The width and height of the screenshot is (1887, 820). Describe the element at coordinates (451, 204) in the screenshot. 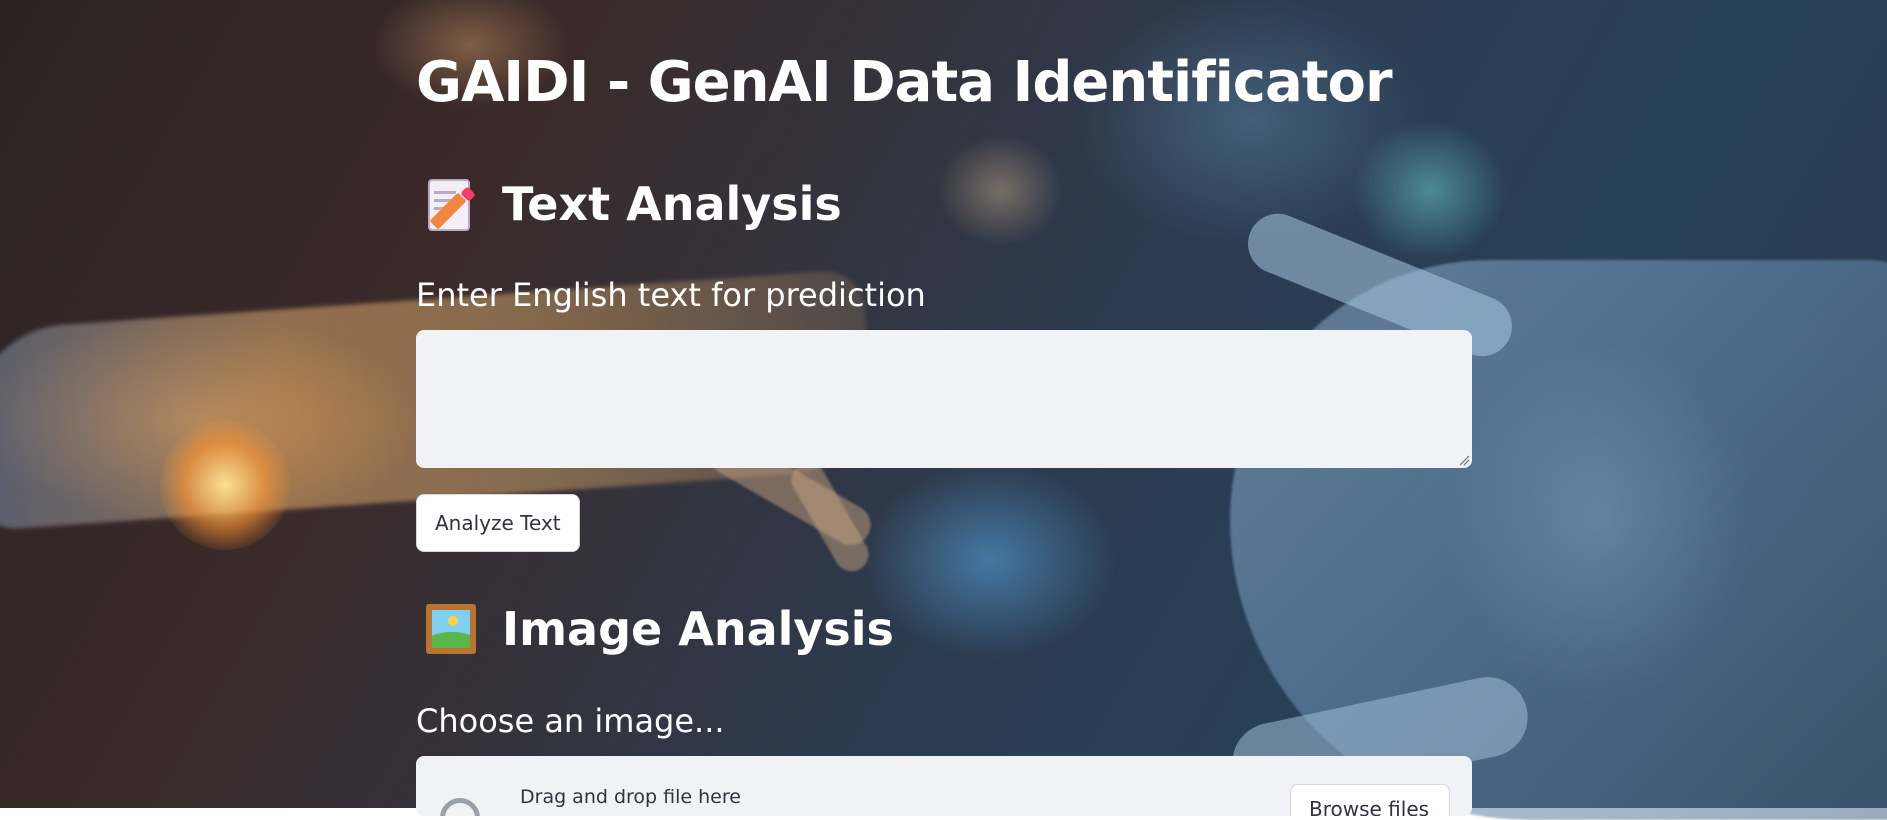

I see `memo-icon` at that location.